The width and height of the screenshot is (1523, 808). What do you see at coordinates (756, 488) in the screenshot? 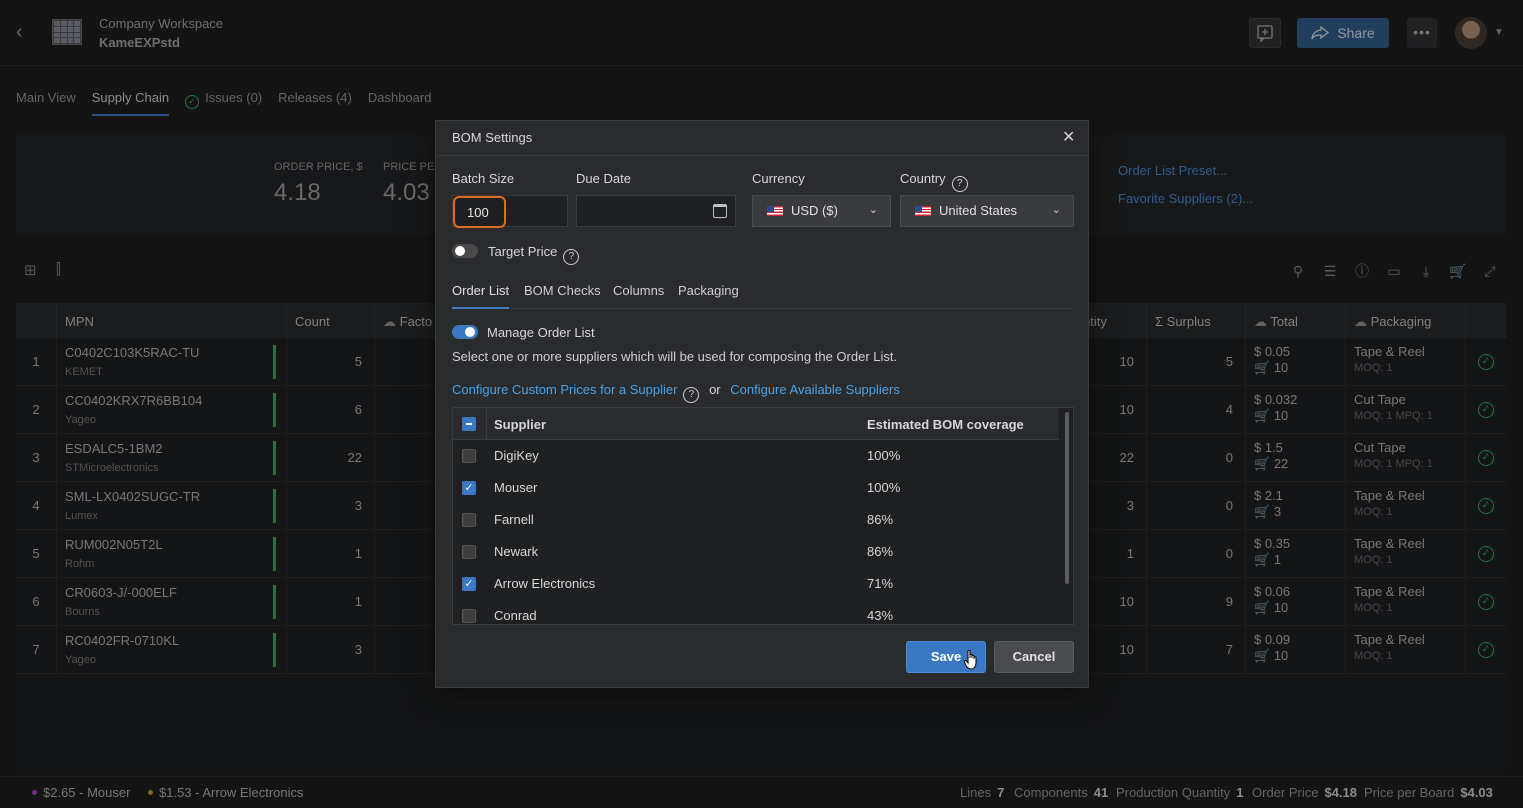
I see `supplier-row: ✓ Mouser 100%` at bounding box center [756, 488].